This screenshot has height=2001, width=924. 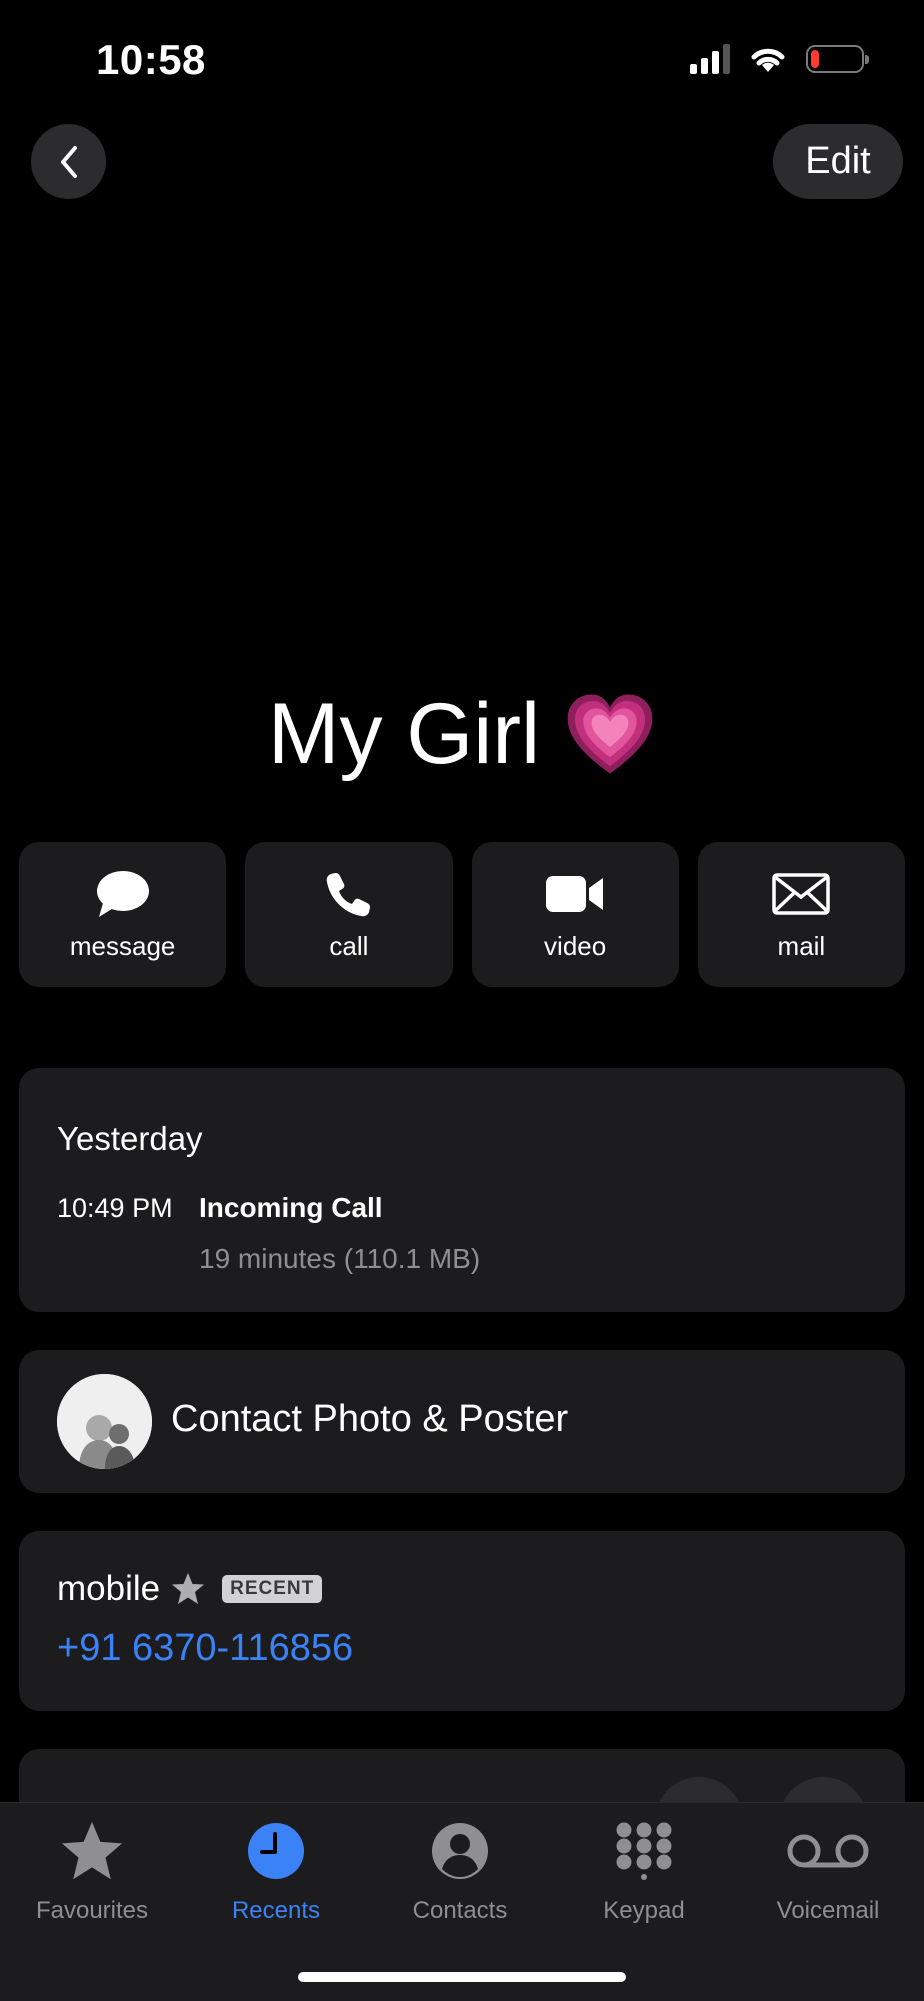 What do you see at coordinates (644, 1910) in the screenshot?
I see `tab-keypad-label: Keypad` at bounding box center [644, 1910].